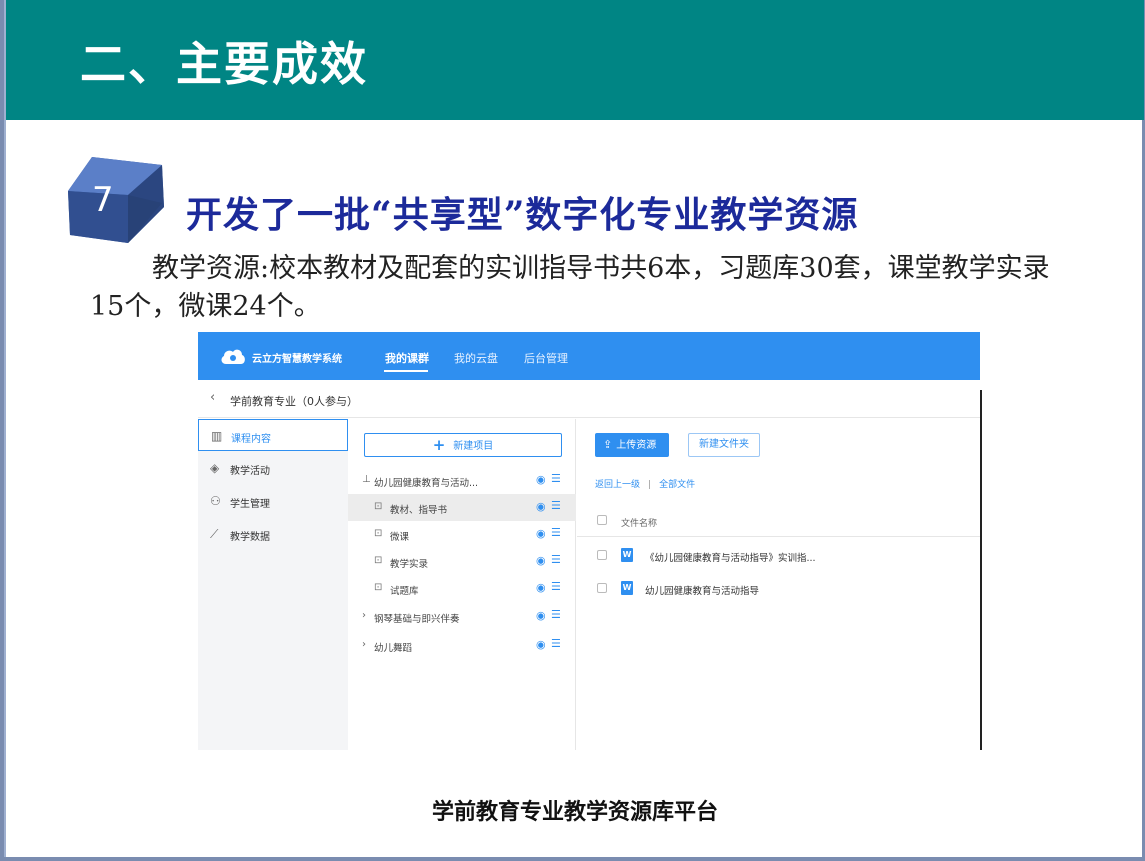  What do you see at coordinates (251, 439) in the screenshot?
I see `sidebar-item-label: 课程内容` at bounding box center [251, 439].